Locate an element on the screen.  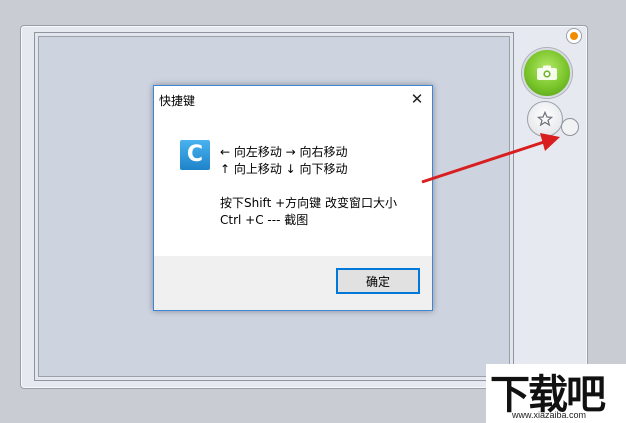
annotation-arrow is located at coordinates (490, 158).